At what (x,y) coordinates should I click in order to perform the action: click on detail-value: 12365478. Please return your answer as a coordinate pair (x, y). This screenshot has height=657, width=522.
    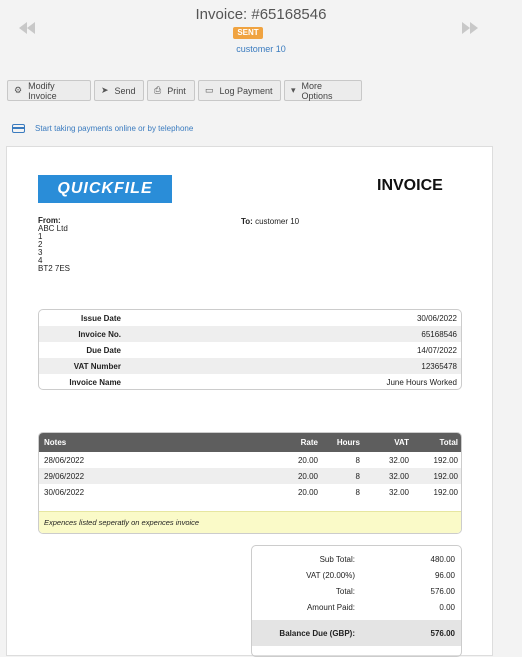
    Looking at the image, I should click on (439, 366).